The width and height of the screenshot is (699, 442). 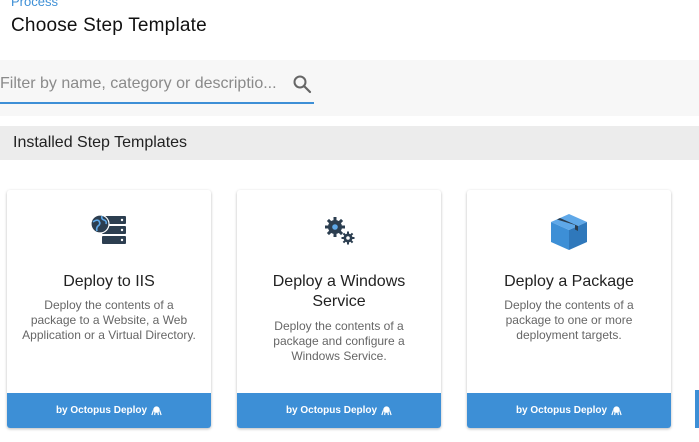 I want to click on breadcrumb: Process, so click(x=34, y=4).